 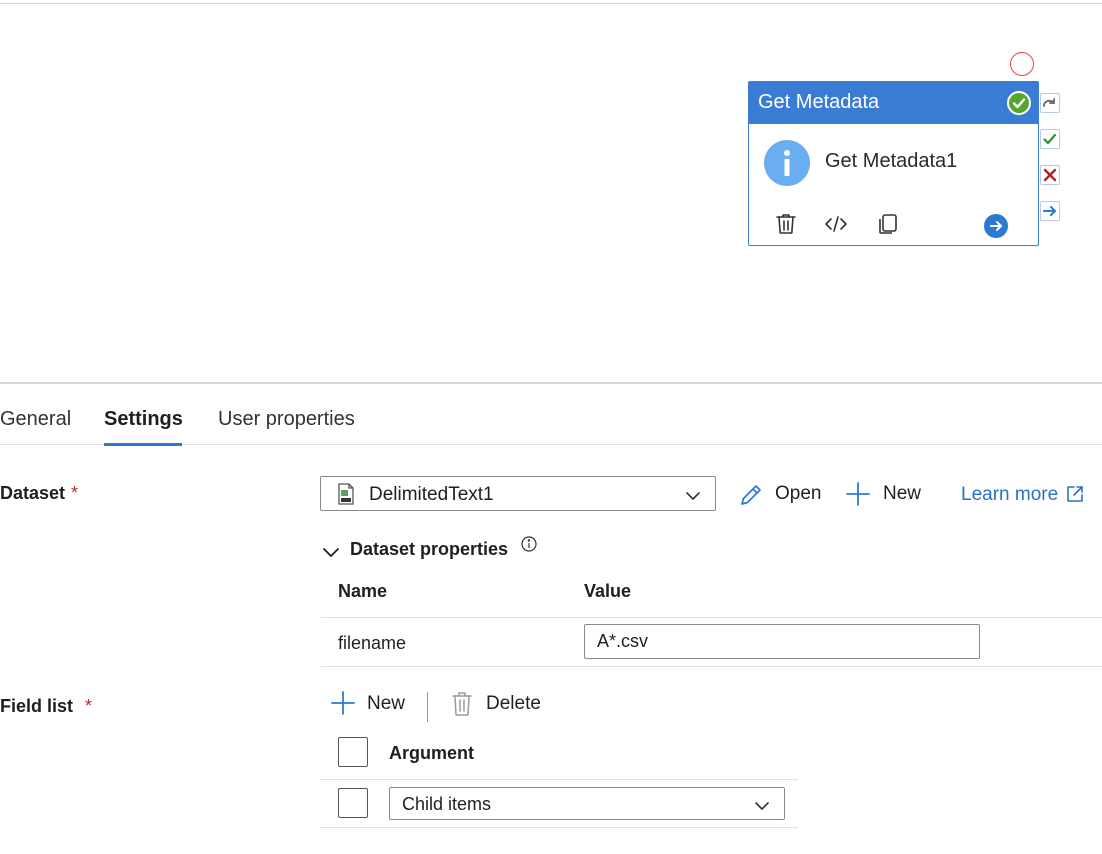 I want to click on dataset-select: DelimitedText1, so click(x=518, y=493).